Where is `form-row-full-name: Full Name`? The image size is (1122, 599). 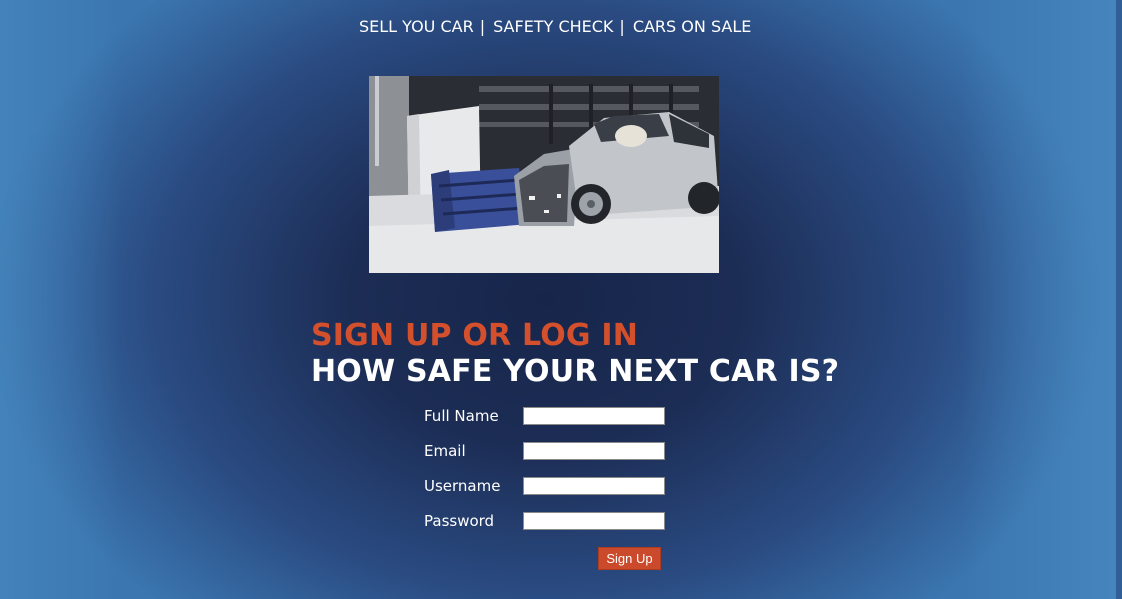
form-row-full-name: Full Name is located at coordinates (544, 416).